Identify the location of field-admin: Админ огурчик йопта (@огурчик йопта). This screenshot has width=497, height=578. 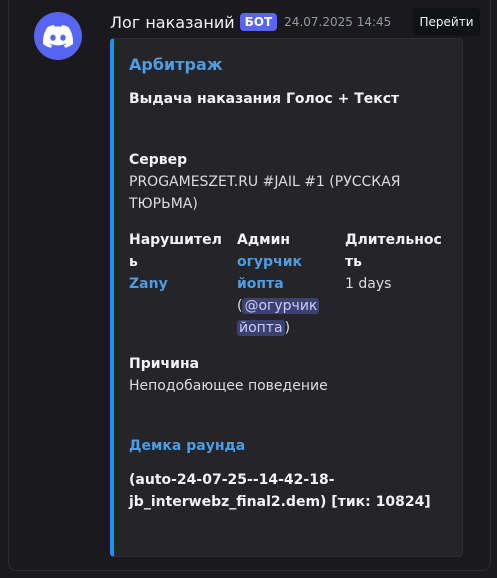
(289, 284).